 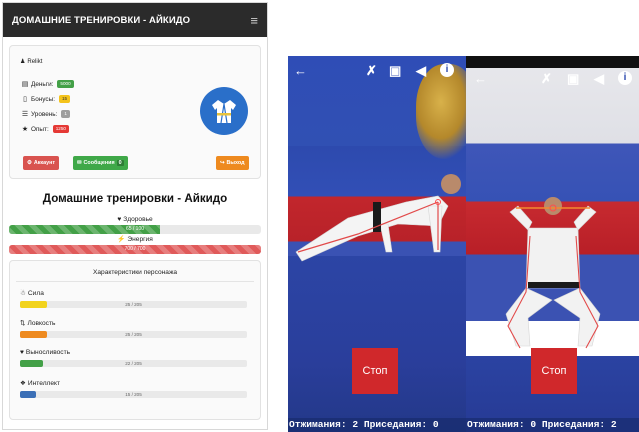 I want to click on stat-label: Уровень:, so click(x=44, y=114).